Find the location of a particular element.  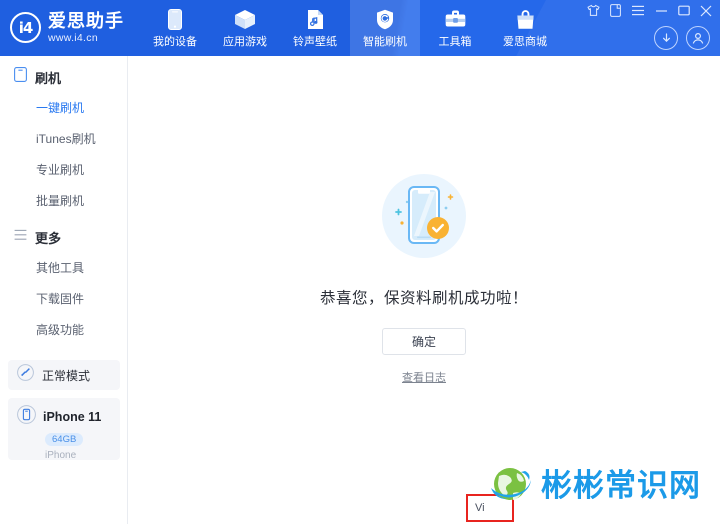

sidebar-item-label: 下载固件 is located at coordinates (60, 299).